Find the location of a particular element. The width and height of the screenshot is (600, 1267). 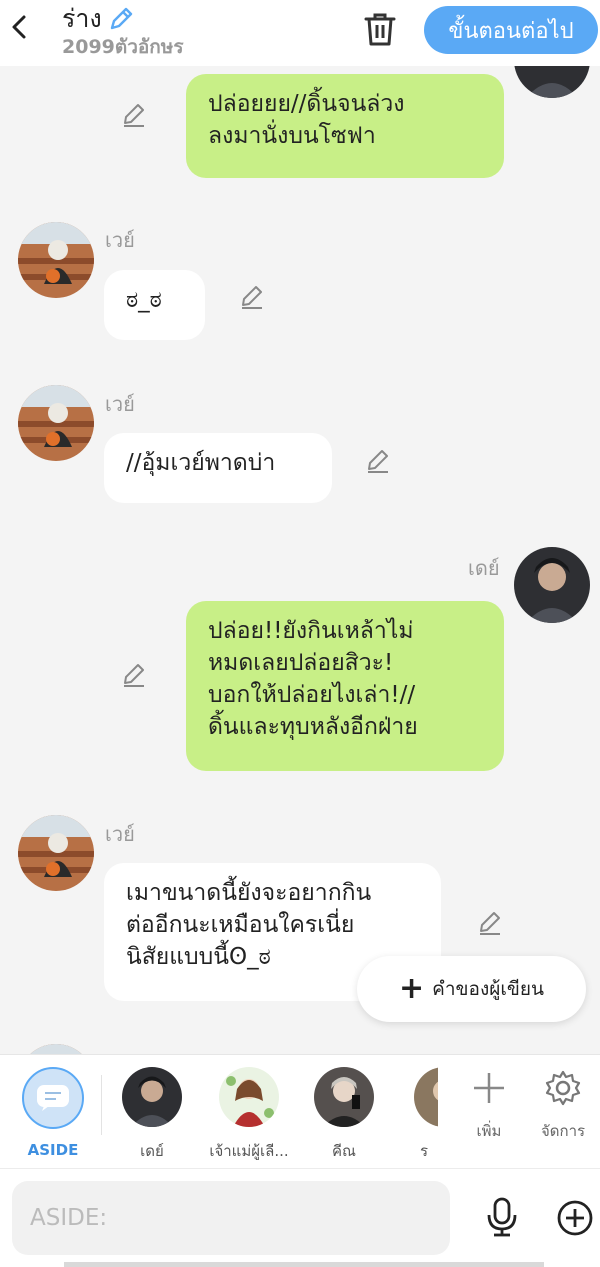

edit-message-5-pencil-icon is located at coordinates (490, 922).